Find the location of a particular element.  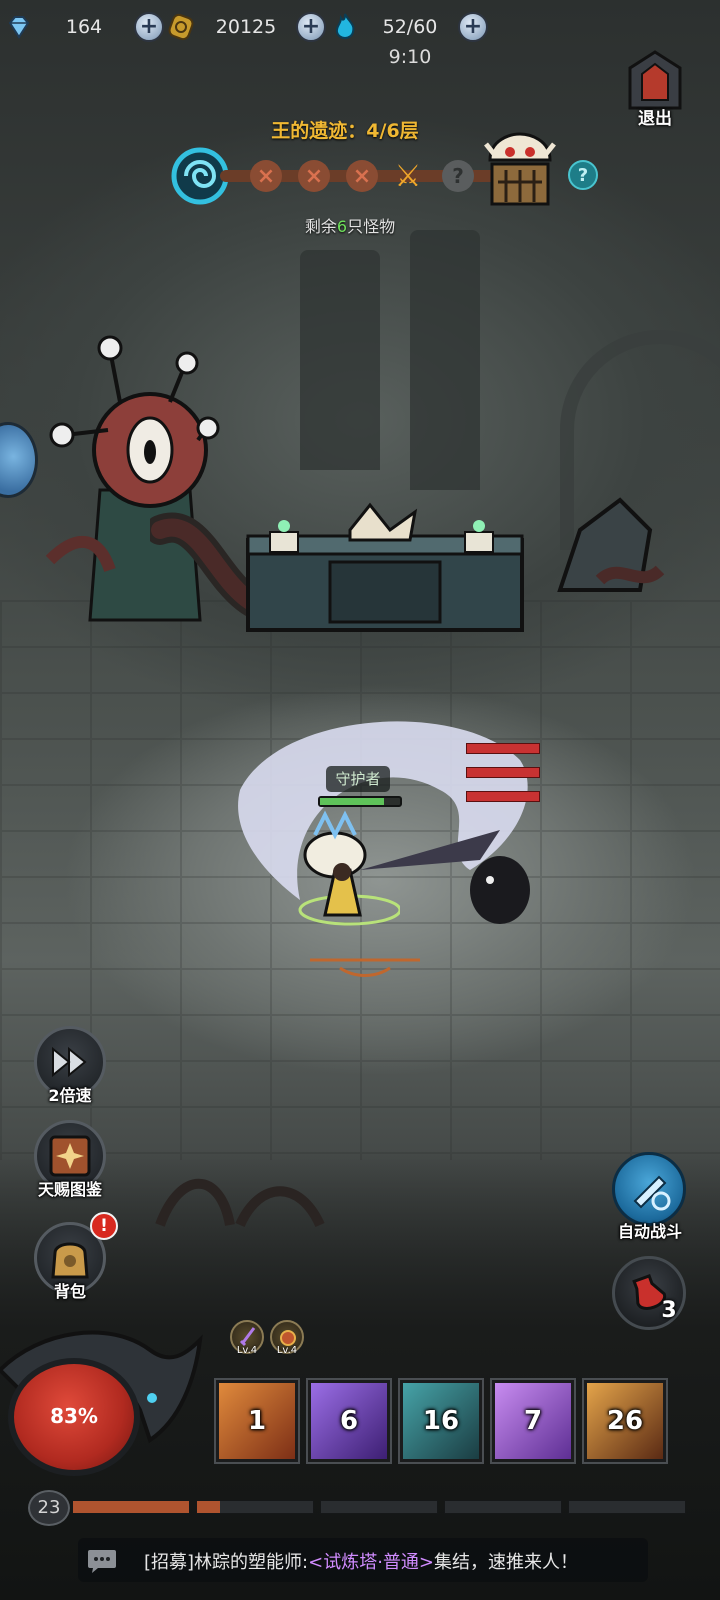

broken-statue is located at coordinates (611, 544).